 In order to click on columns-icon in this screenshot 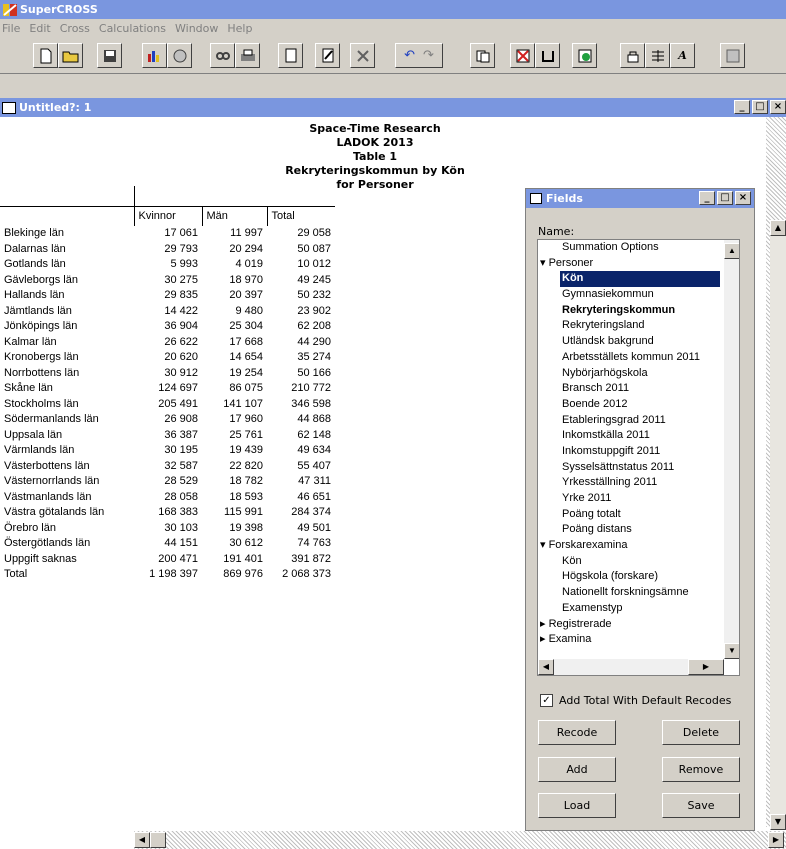, I will do `click(657, 55)`.